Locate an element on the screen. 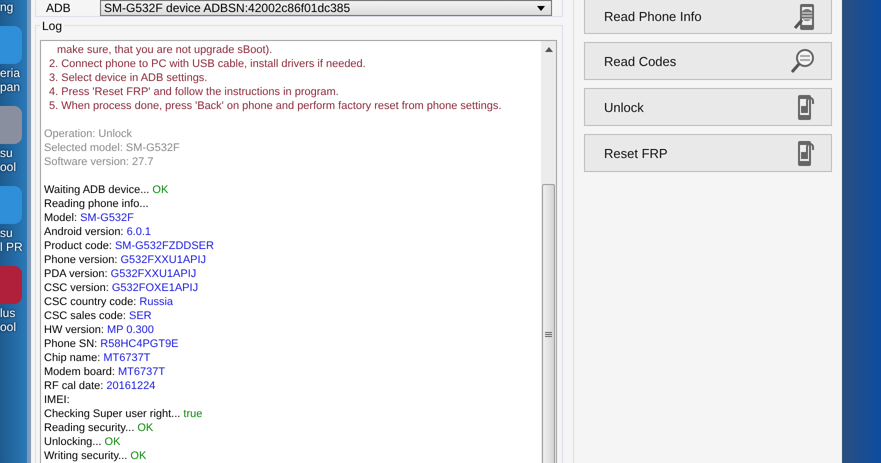  log-line: Selected model: SM-G532F is located at coordinates (112, 148).